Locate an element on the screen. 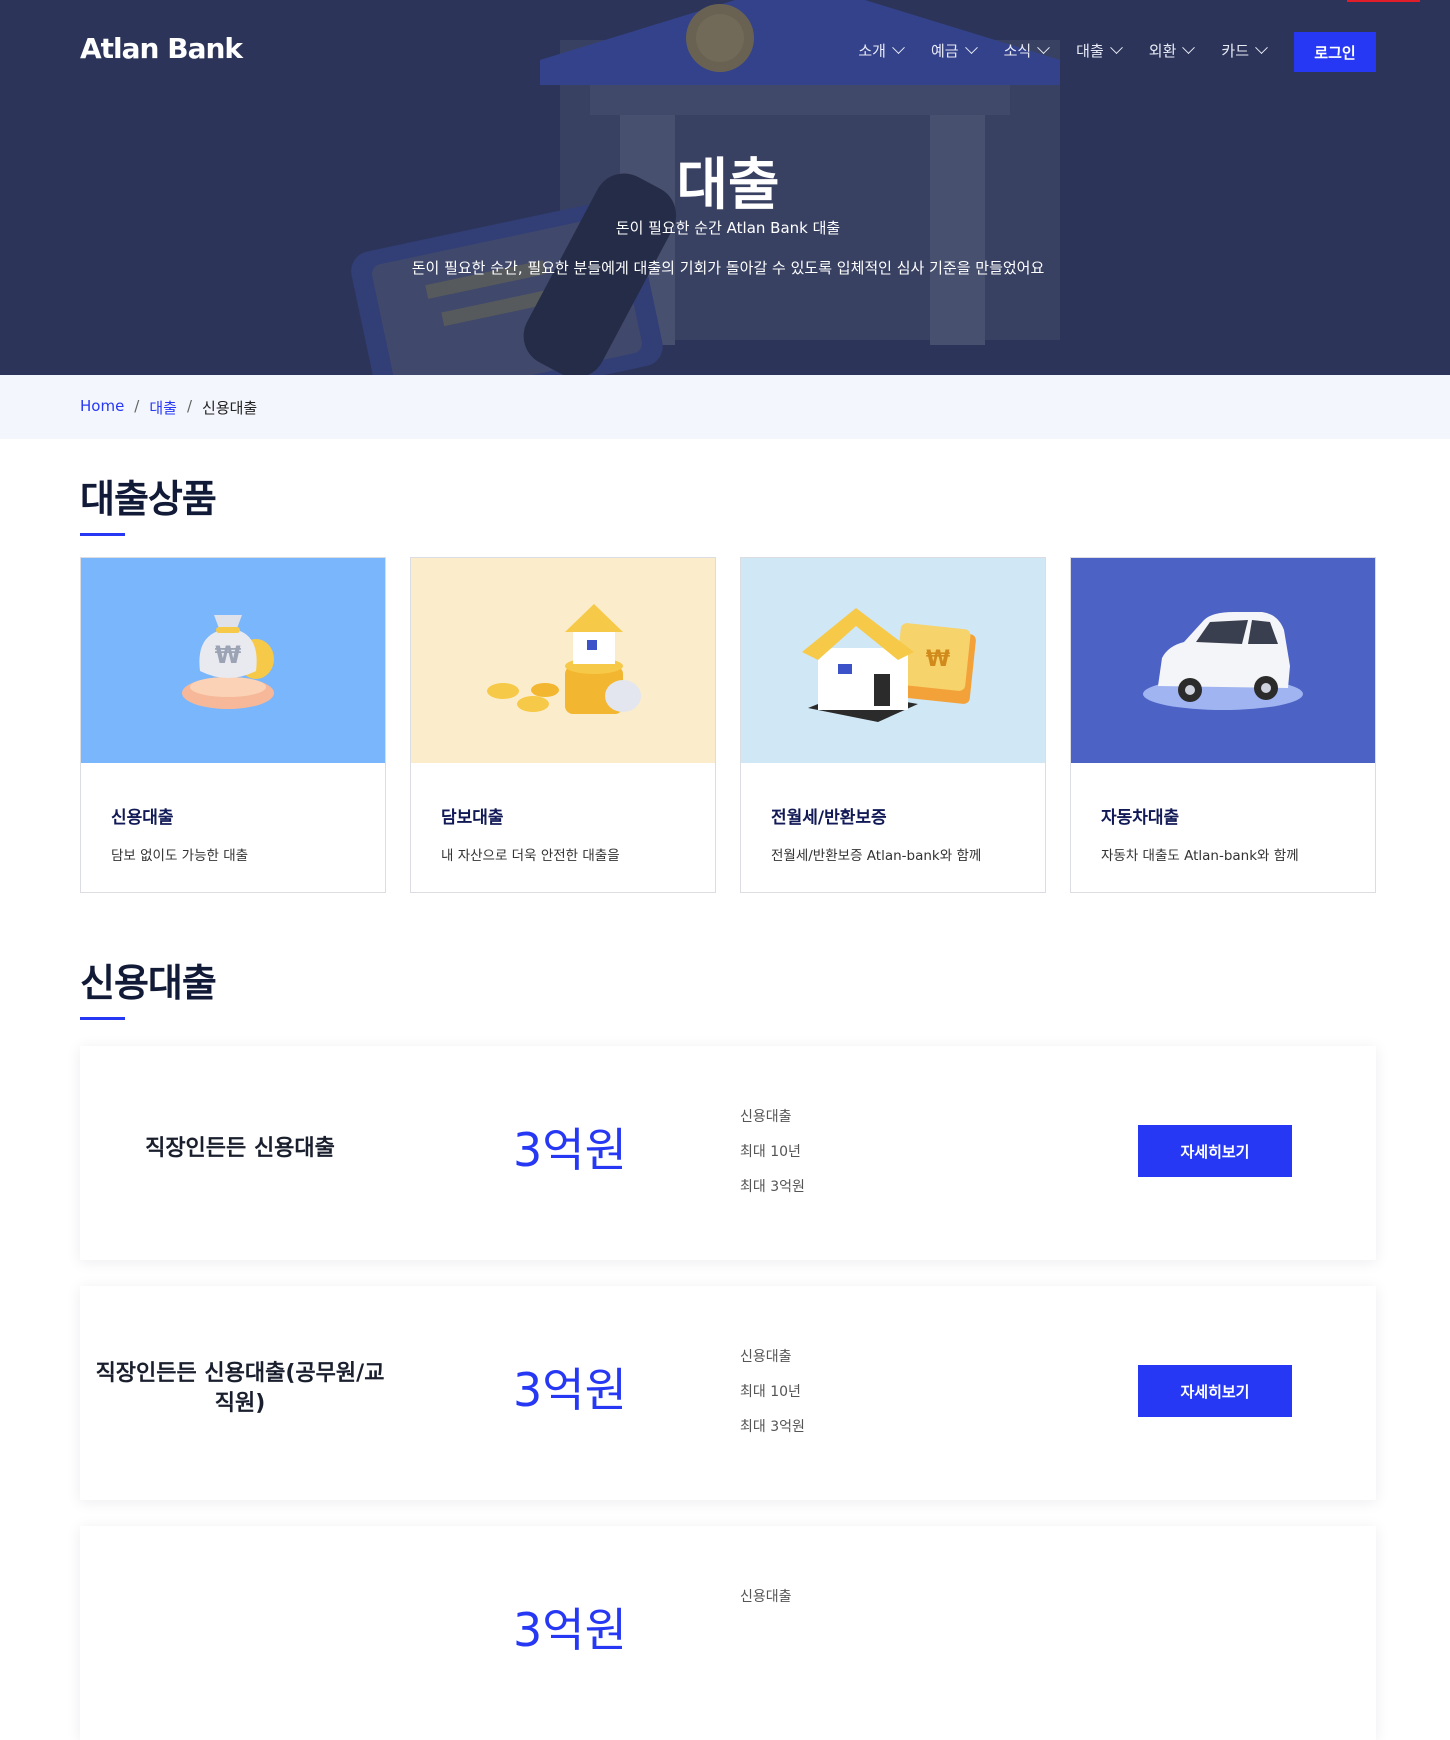  breadcrumb-loan: 대출 is located at coordinates (163, 407).